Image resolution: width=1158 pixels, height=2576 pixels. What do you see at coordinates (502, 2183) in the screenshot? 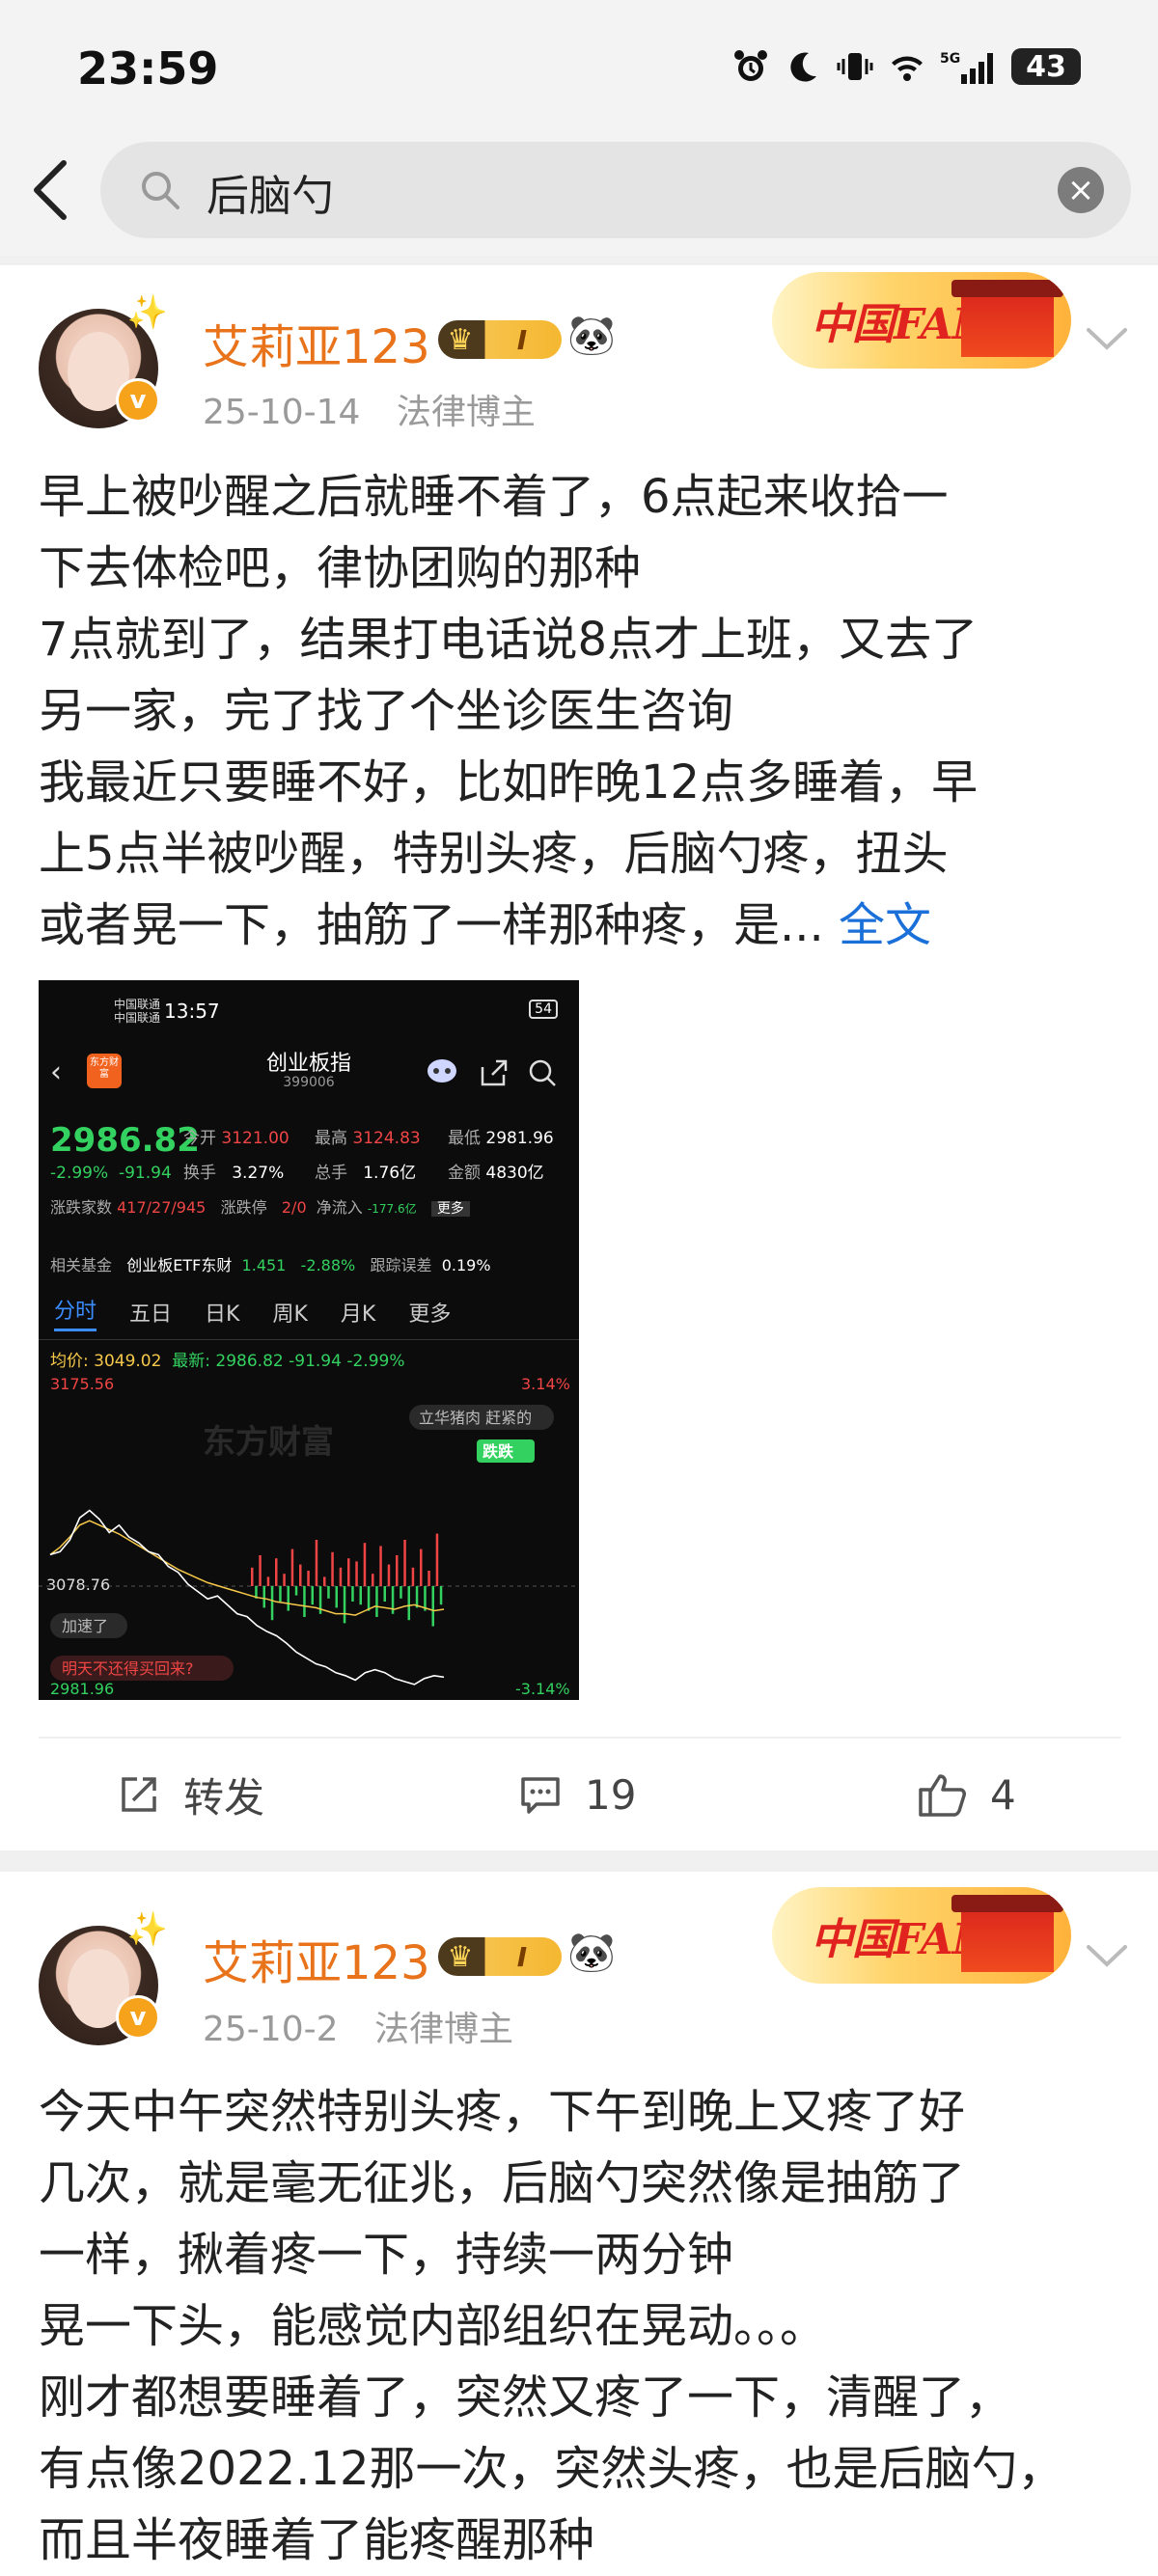
I see `post-text-line: 几次，就是毫无征兆，后脑勺突然像是抽筋了` at bounding box center [502, 2183].